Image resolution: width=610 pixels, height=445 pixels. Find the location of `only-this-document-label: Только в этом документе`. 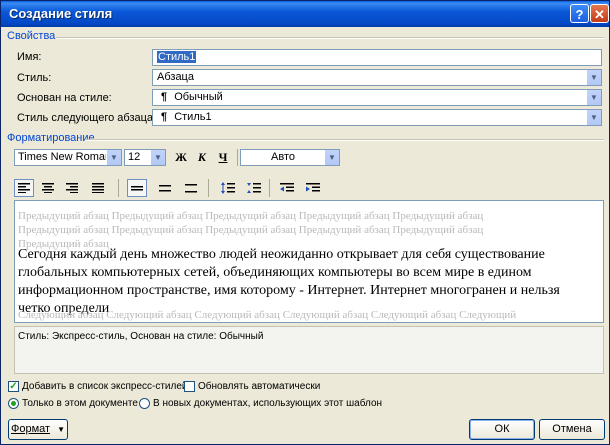

only-this-document-label: Только в этом документе is located at coordinates (80, 403).